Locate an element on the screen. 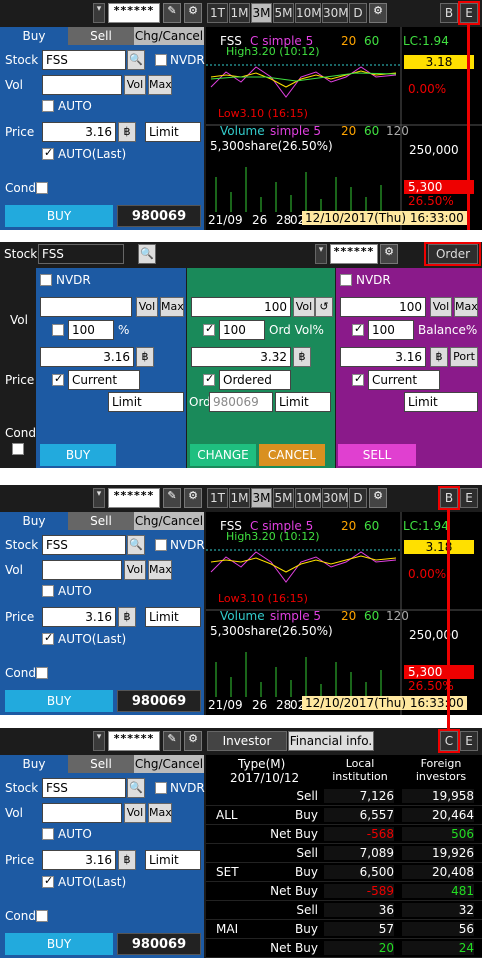 The height and width of the screenshot is (958, 482). change-button: CHANGE is located at coordinates (223, 455).